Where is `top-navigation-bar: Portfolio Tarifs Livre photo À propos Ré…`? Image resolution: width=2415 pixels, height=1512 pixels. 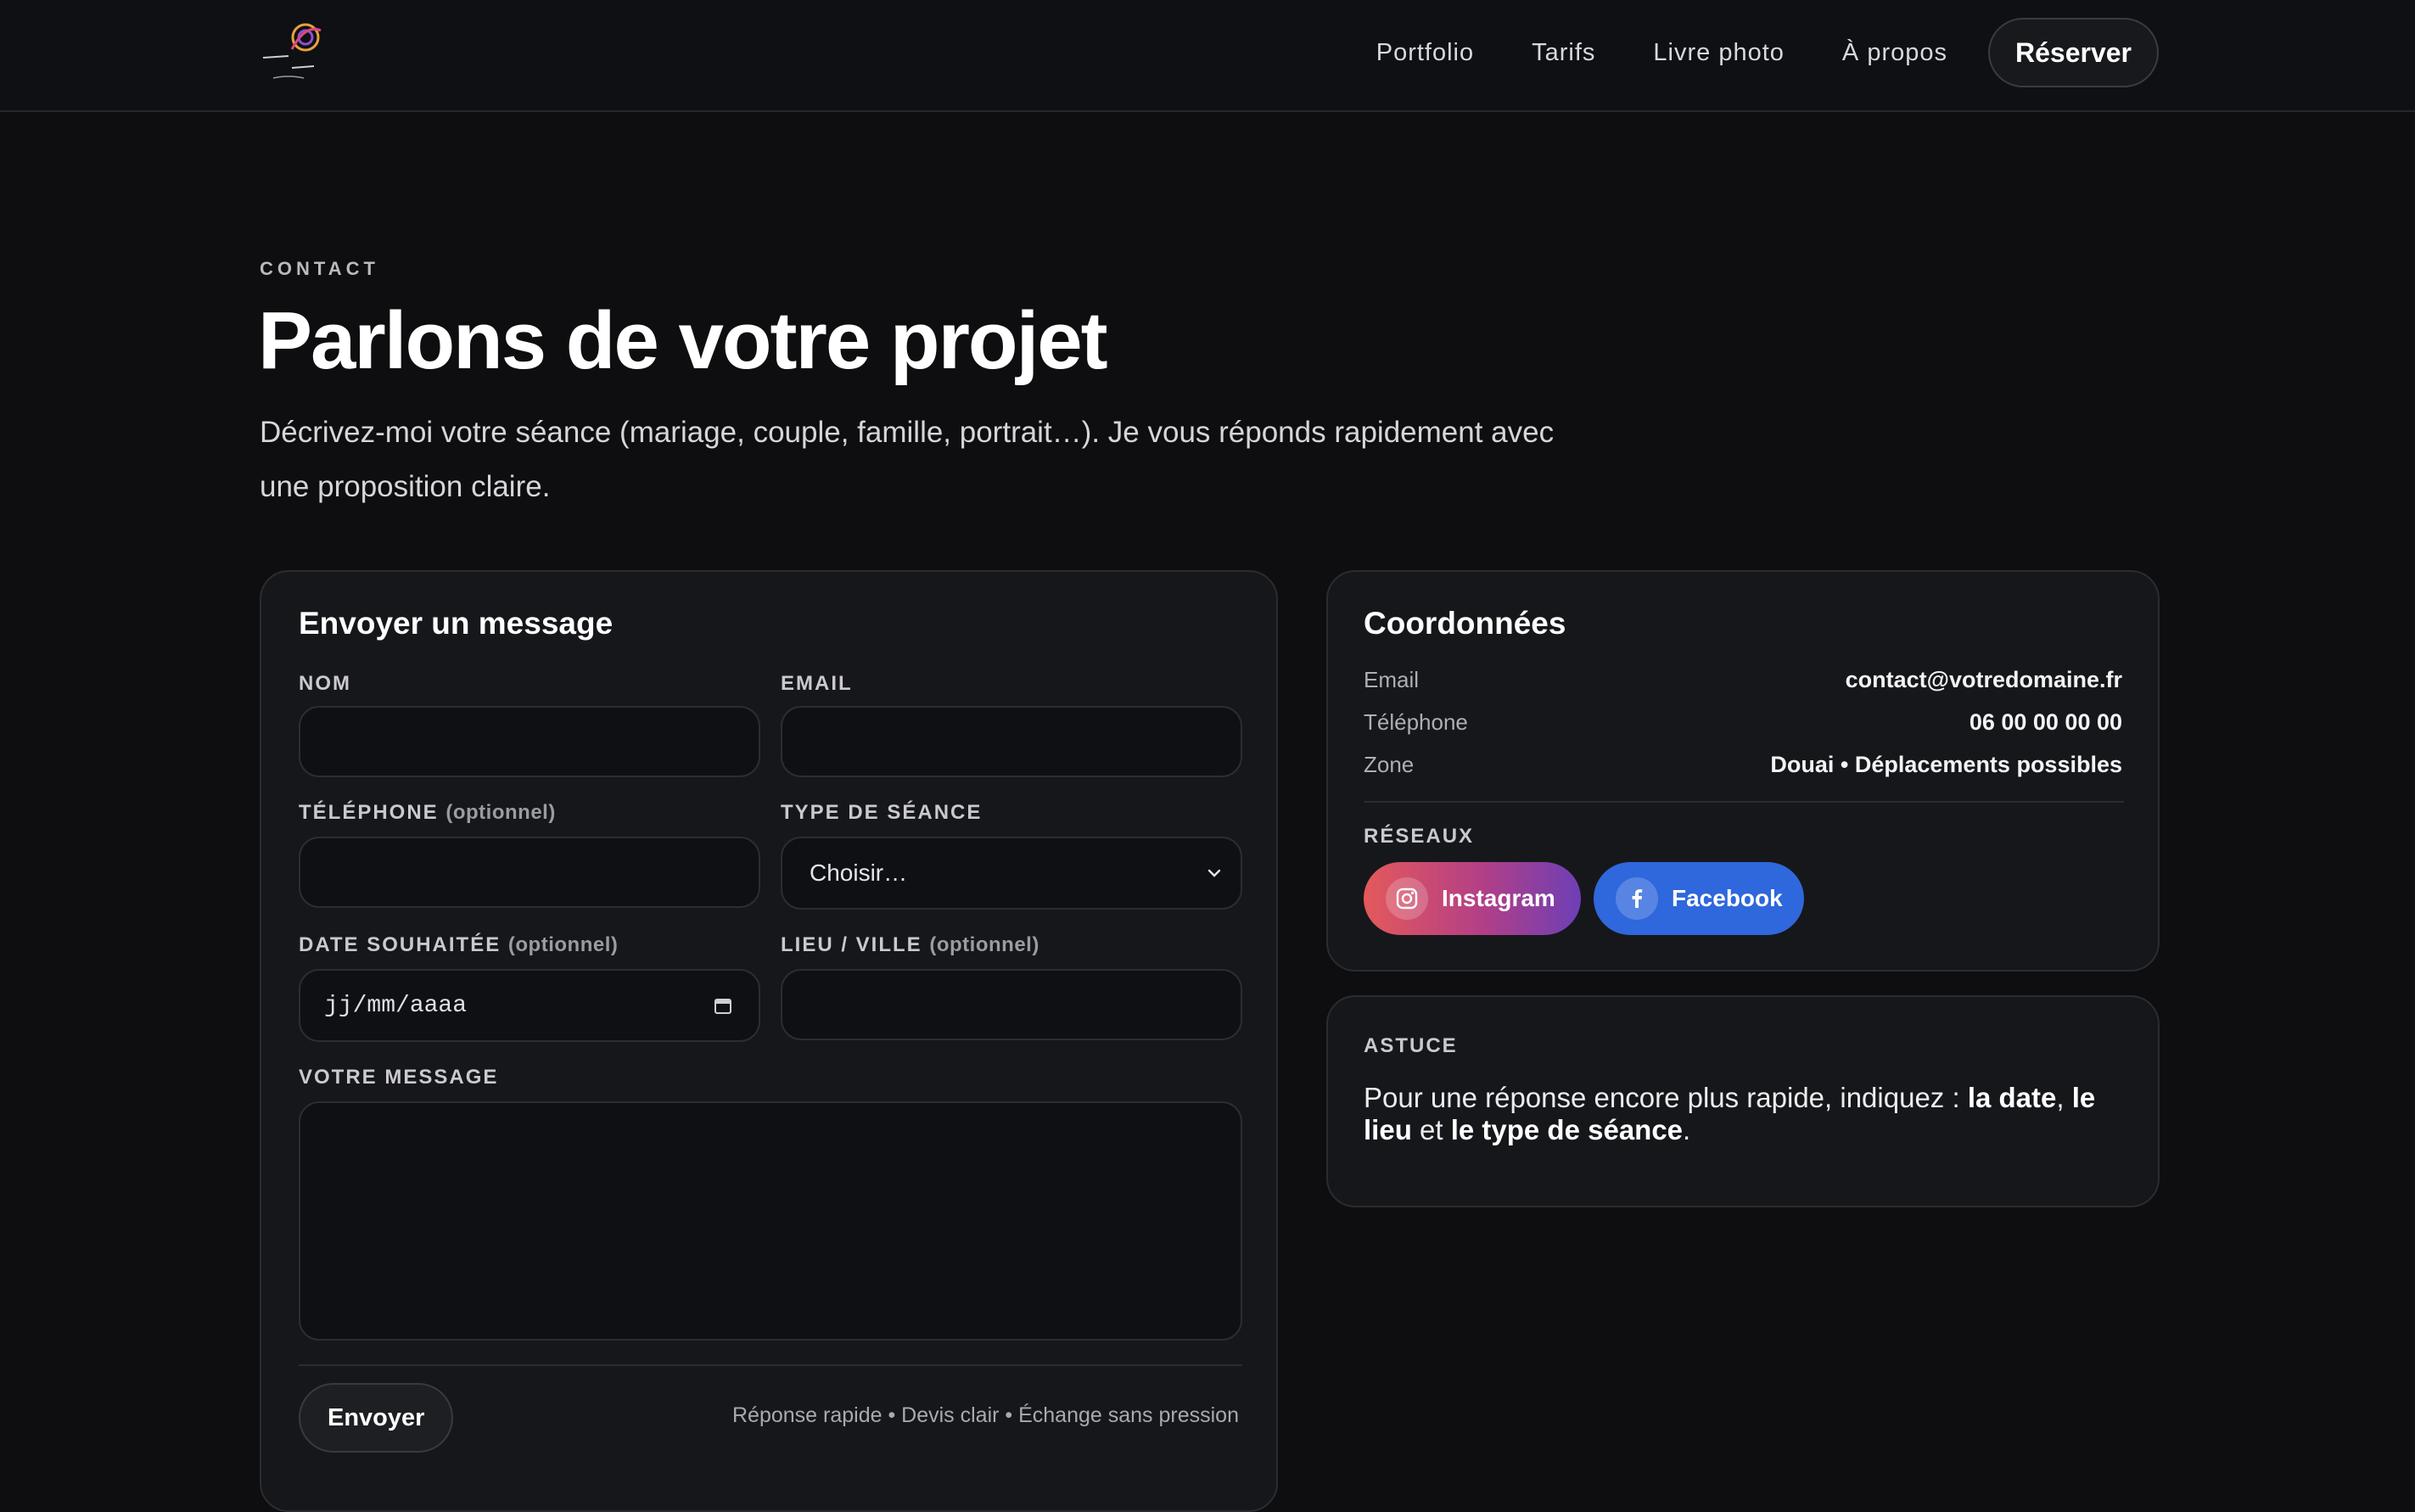 top-navigation-bar: Portfolio Tarifs Livre photo À propos Ré… is located at coordinates (1207, 56).